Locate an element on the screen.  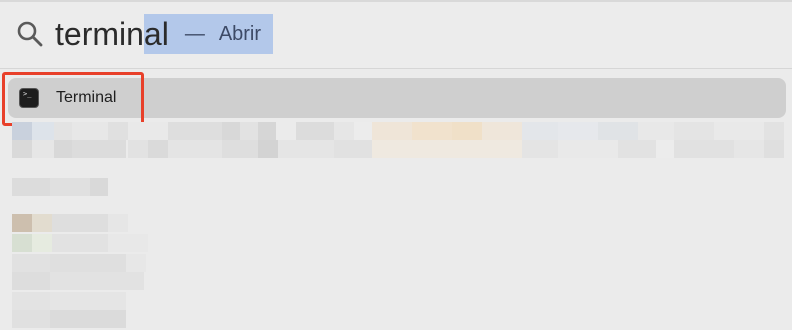
annotation-highlight-box is located at coordinates (73, 99).